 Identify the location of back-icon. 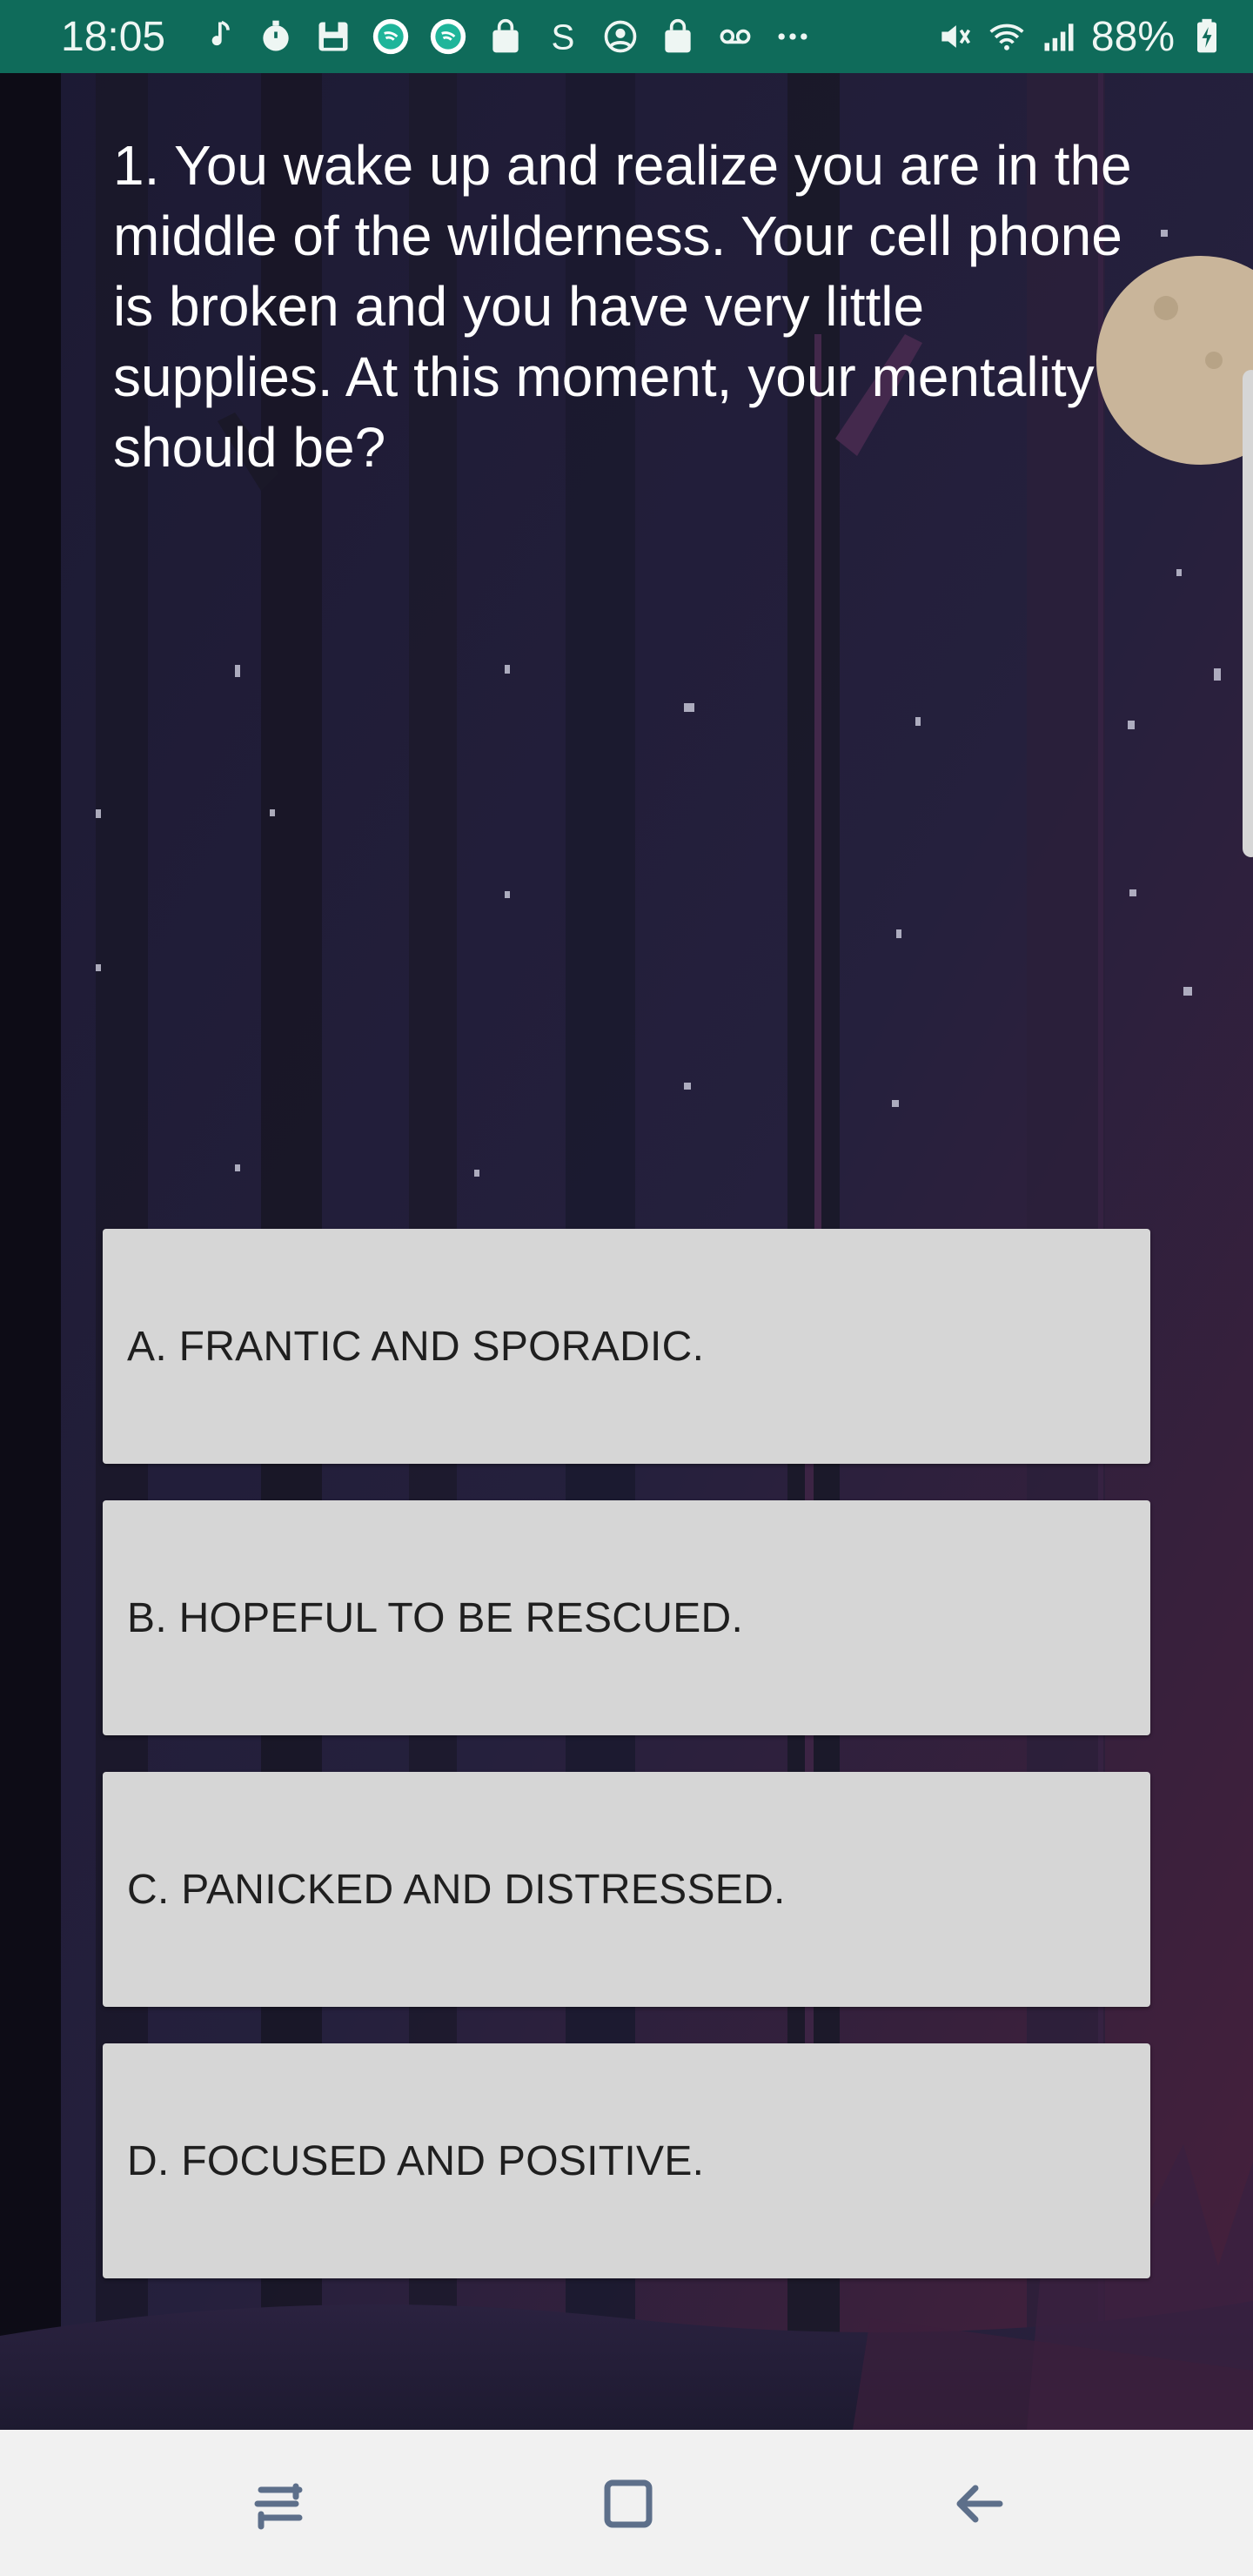
(979, 2504).